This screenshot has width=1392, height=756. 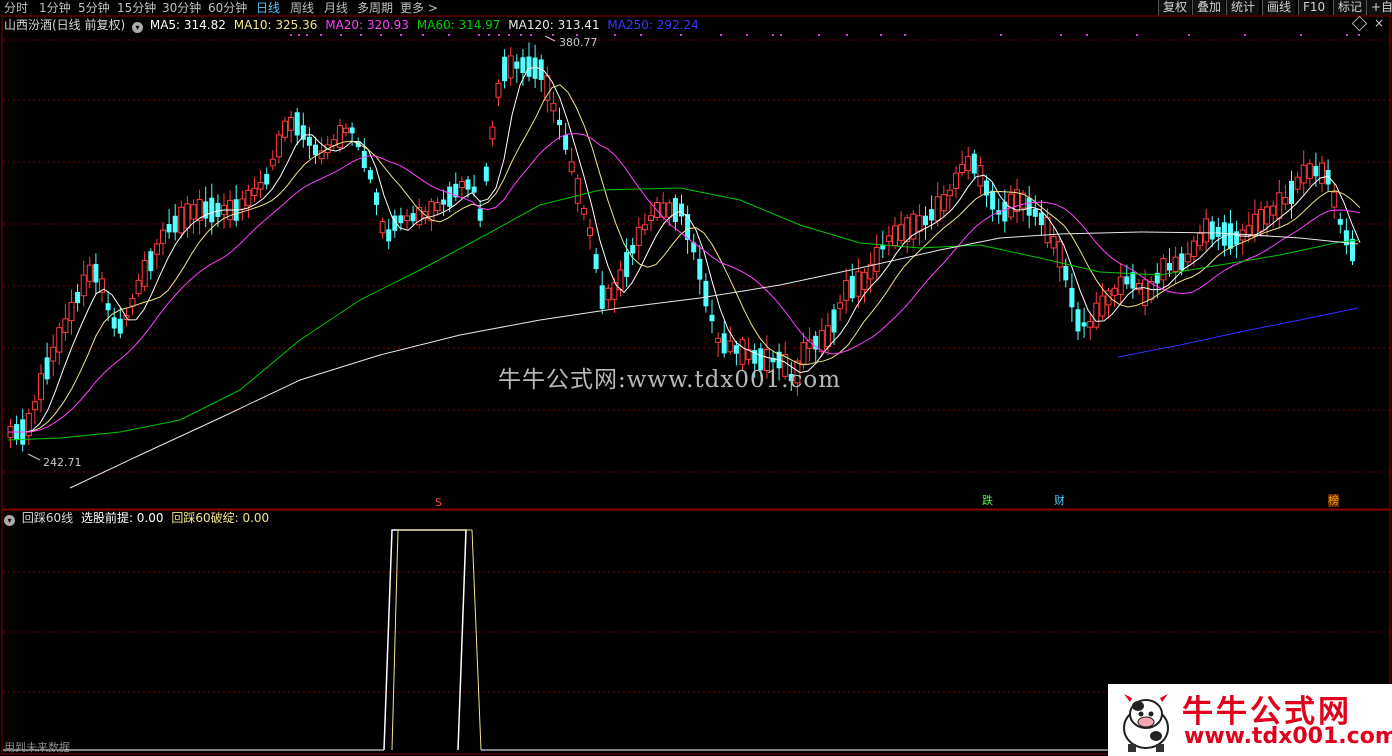 I want to click on period-tab-10: 更多 >, so click(x=419, y=8).